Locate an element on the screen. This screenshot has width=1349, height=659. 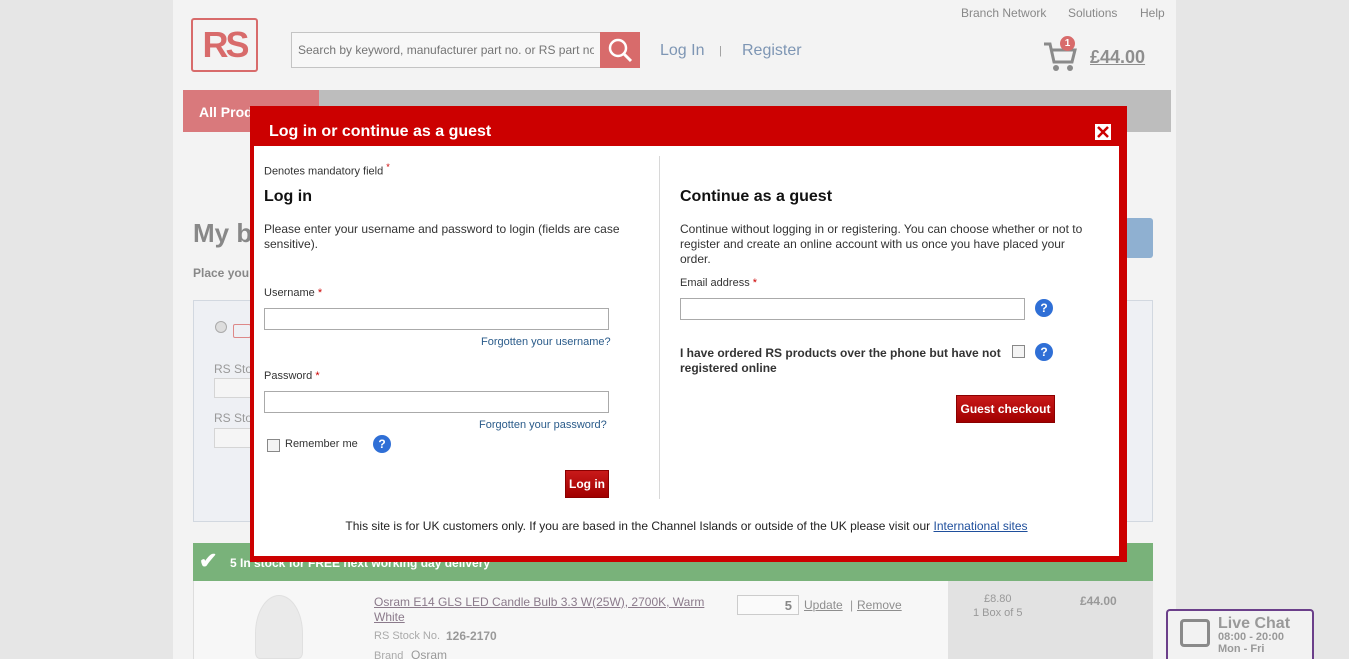
keyboard-icon is located at coordinates (242, 331).